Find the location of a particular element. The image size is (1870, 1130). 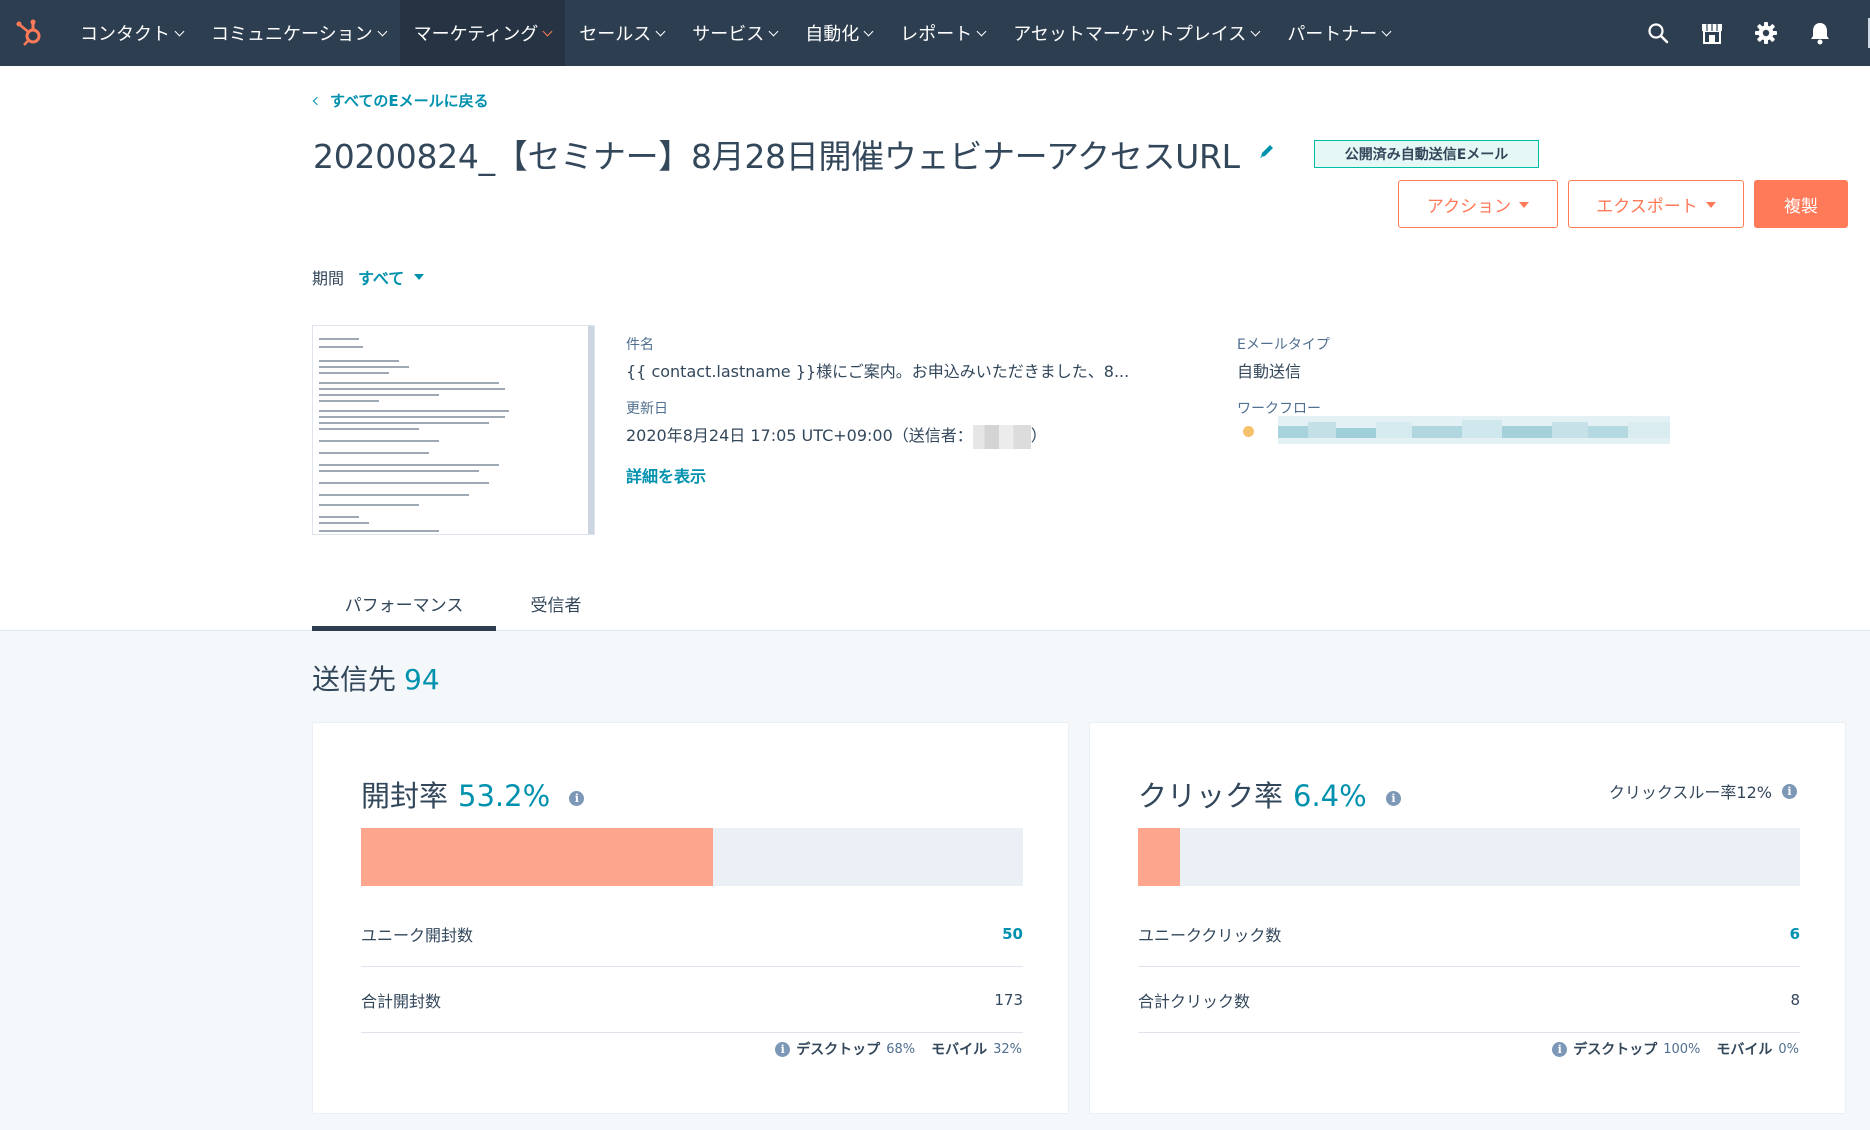

preview-scrollbar is located at coordinates (591, 430).